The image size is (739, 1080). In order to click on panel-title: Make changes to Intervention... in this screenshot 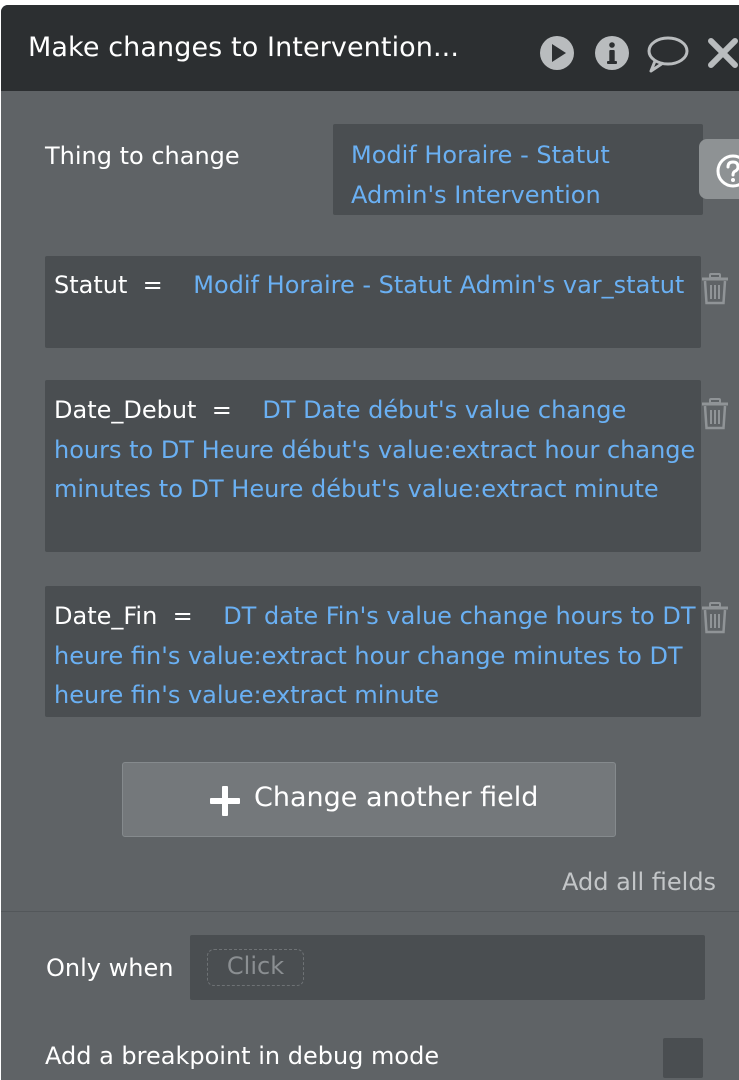, I will do `click(244, 47)`.